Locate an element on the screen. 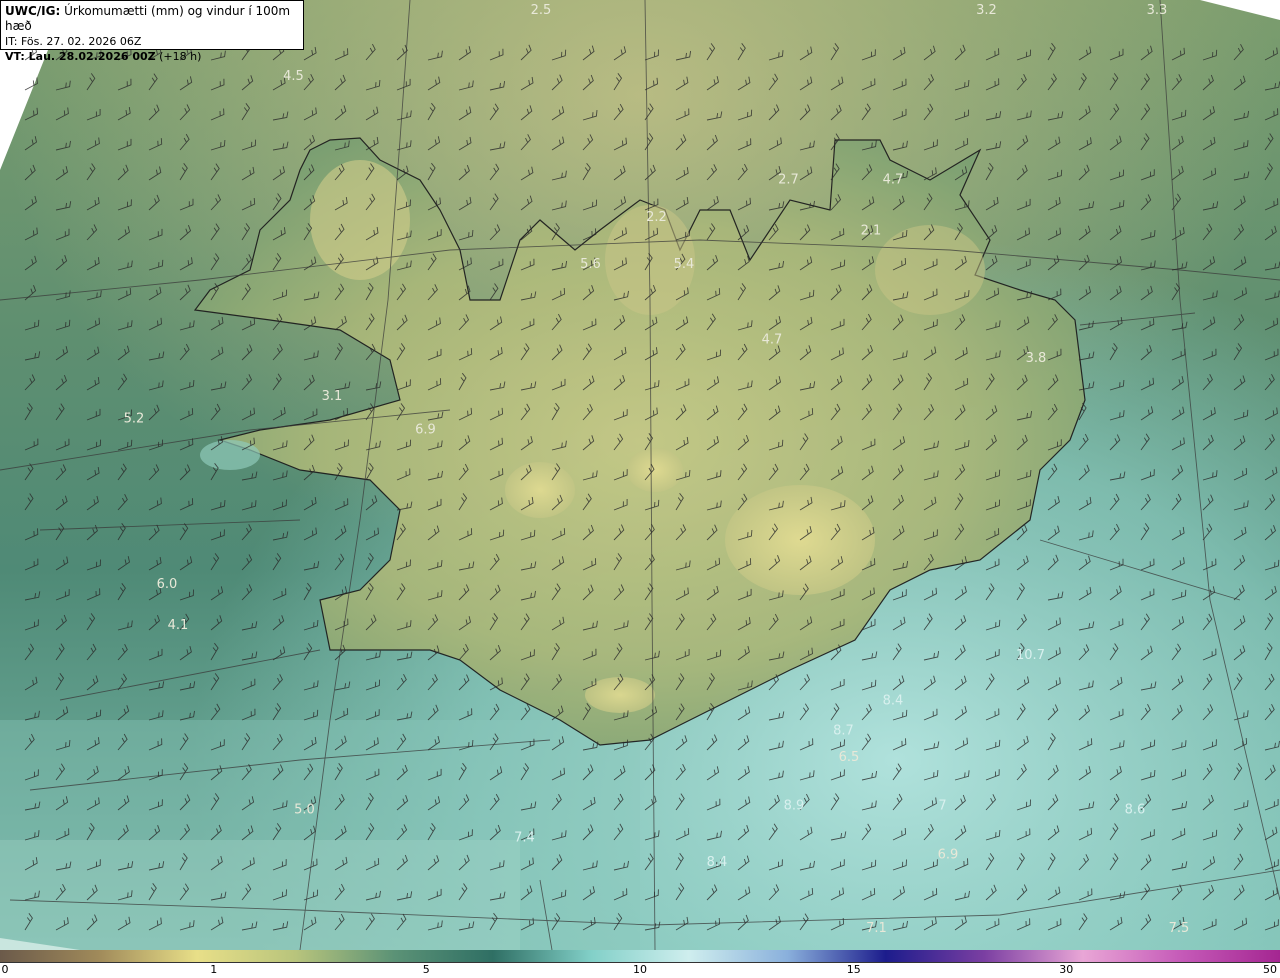  precip-value-label: 3.3 is located at coordinates (1157, 10).